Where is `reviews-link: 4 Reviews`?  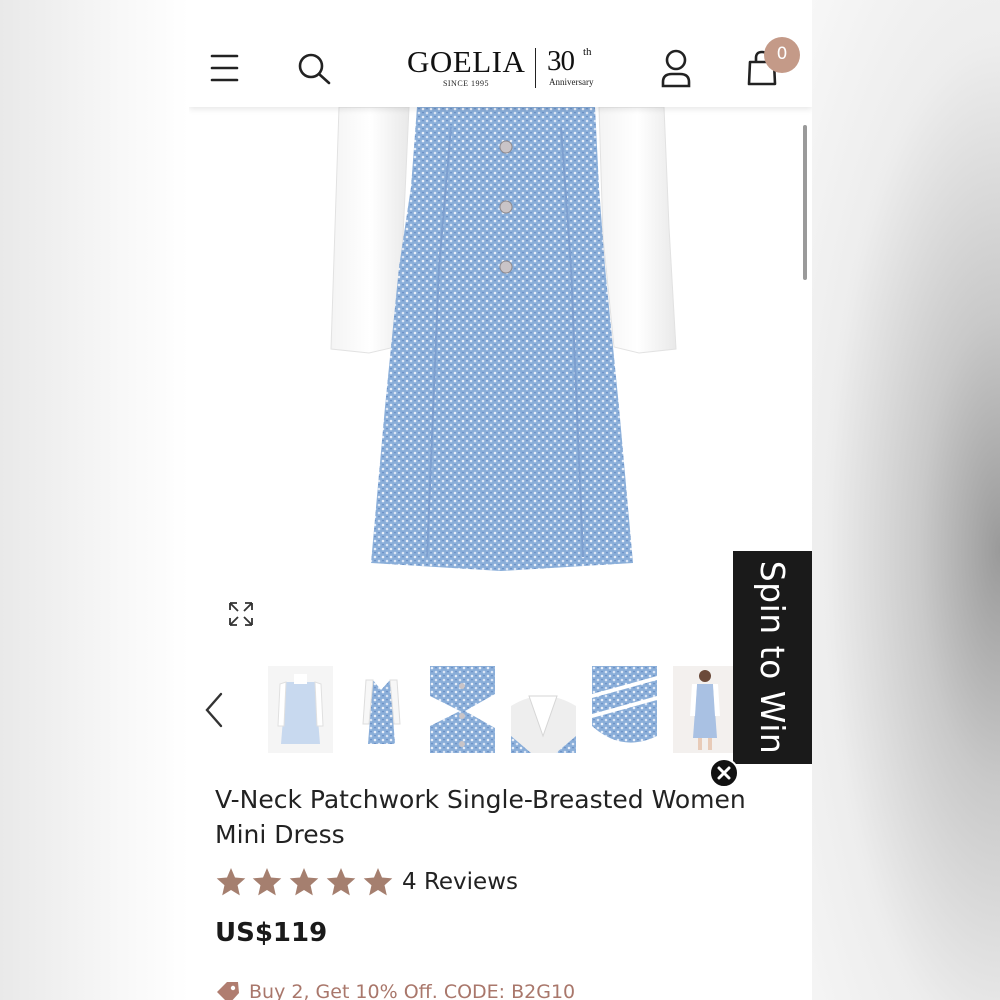
reviews-link: 4 Reviews is located at coordinates (460, 882).